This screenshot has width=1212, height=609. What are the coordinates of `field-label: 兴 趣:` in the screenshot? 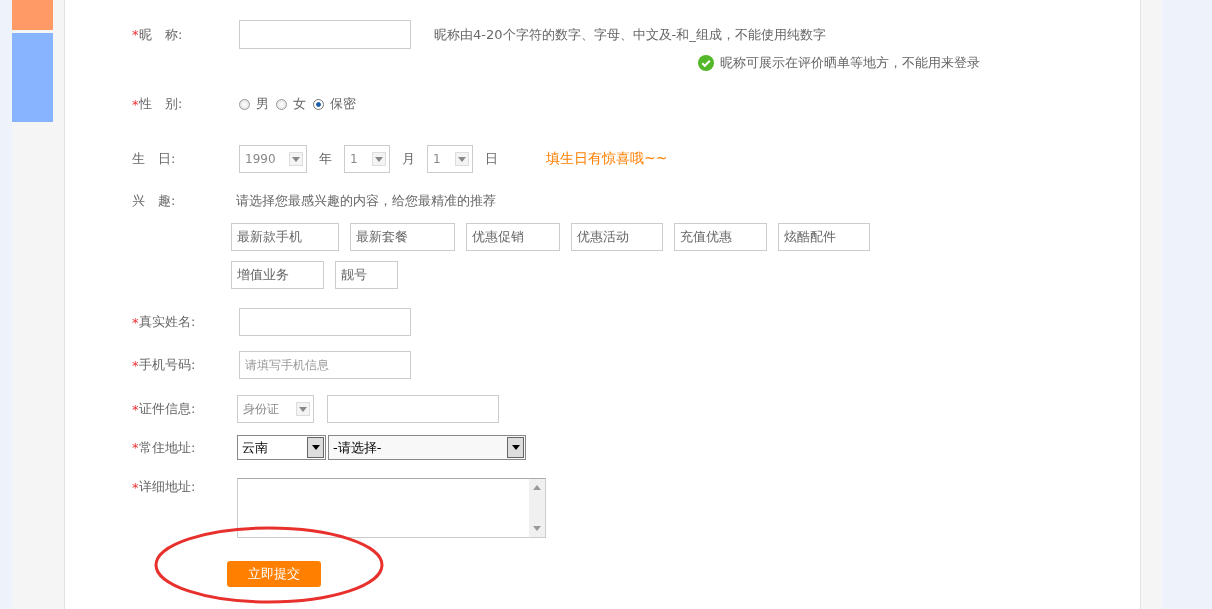 It's located at (154, 201).